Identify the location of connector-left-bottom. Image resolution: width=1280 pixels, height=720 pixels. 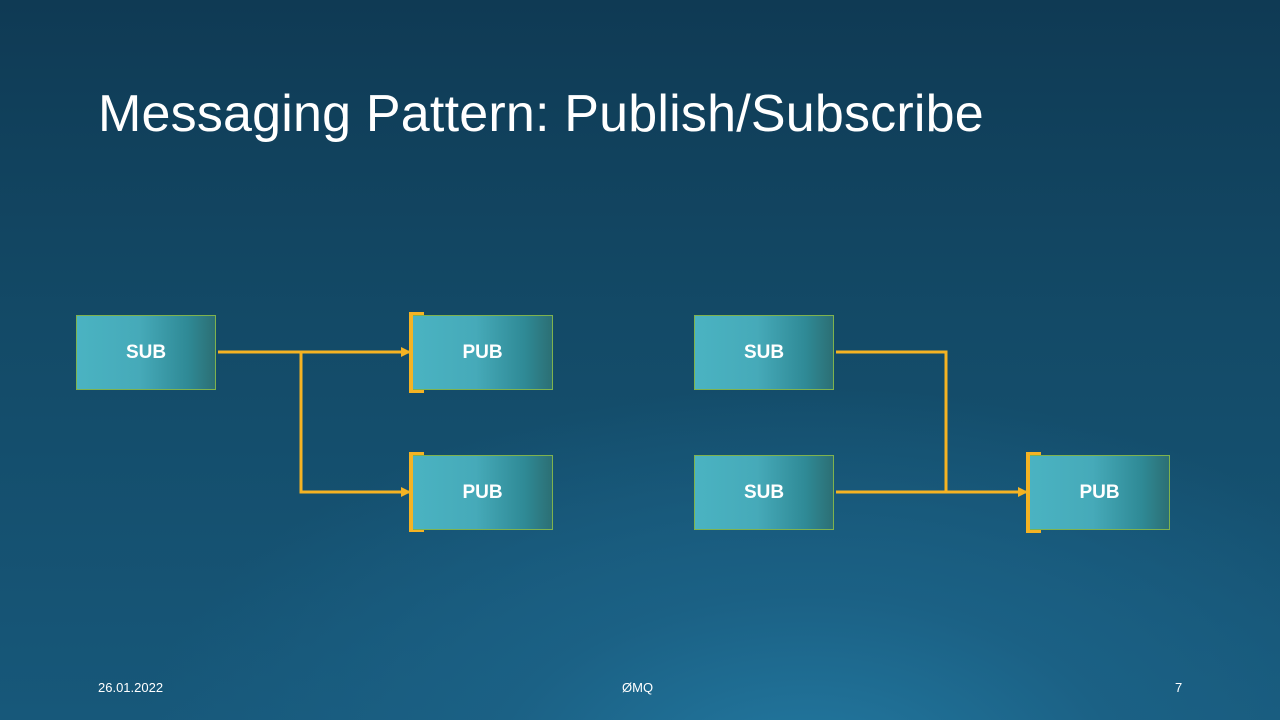
(355, 424).